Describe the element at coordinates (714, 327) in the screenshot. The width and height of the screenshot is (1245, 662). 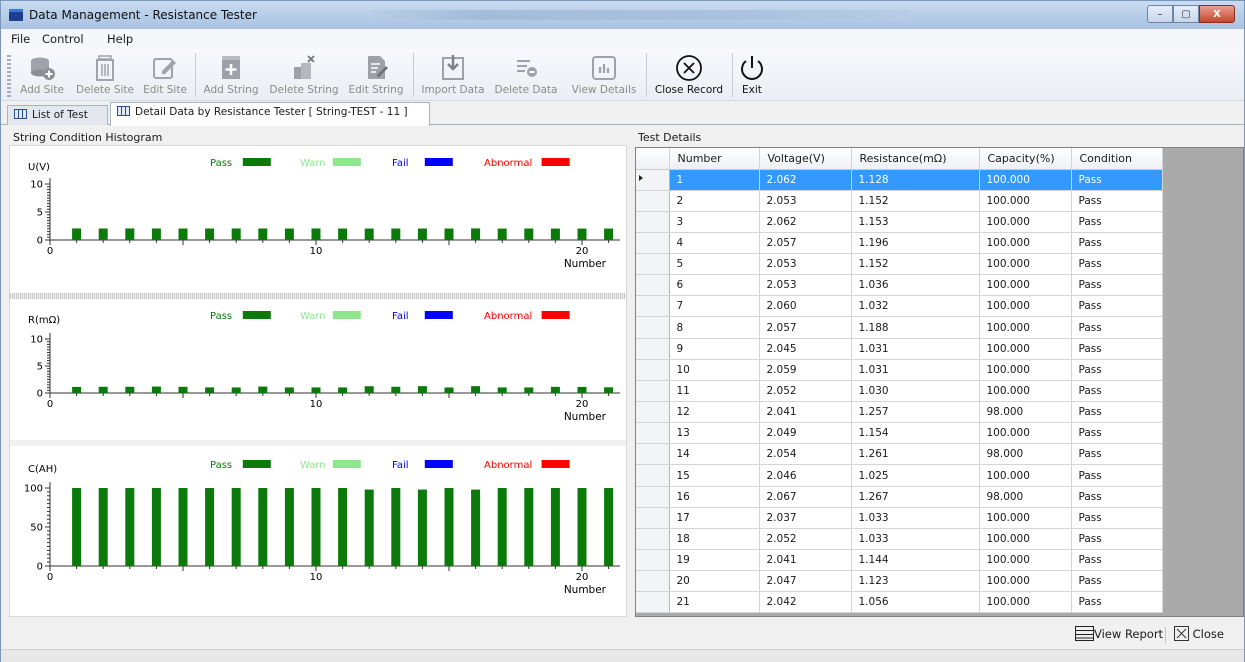
I see `table-cell: 8` at that location.